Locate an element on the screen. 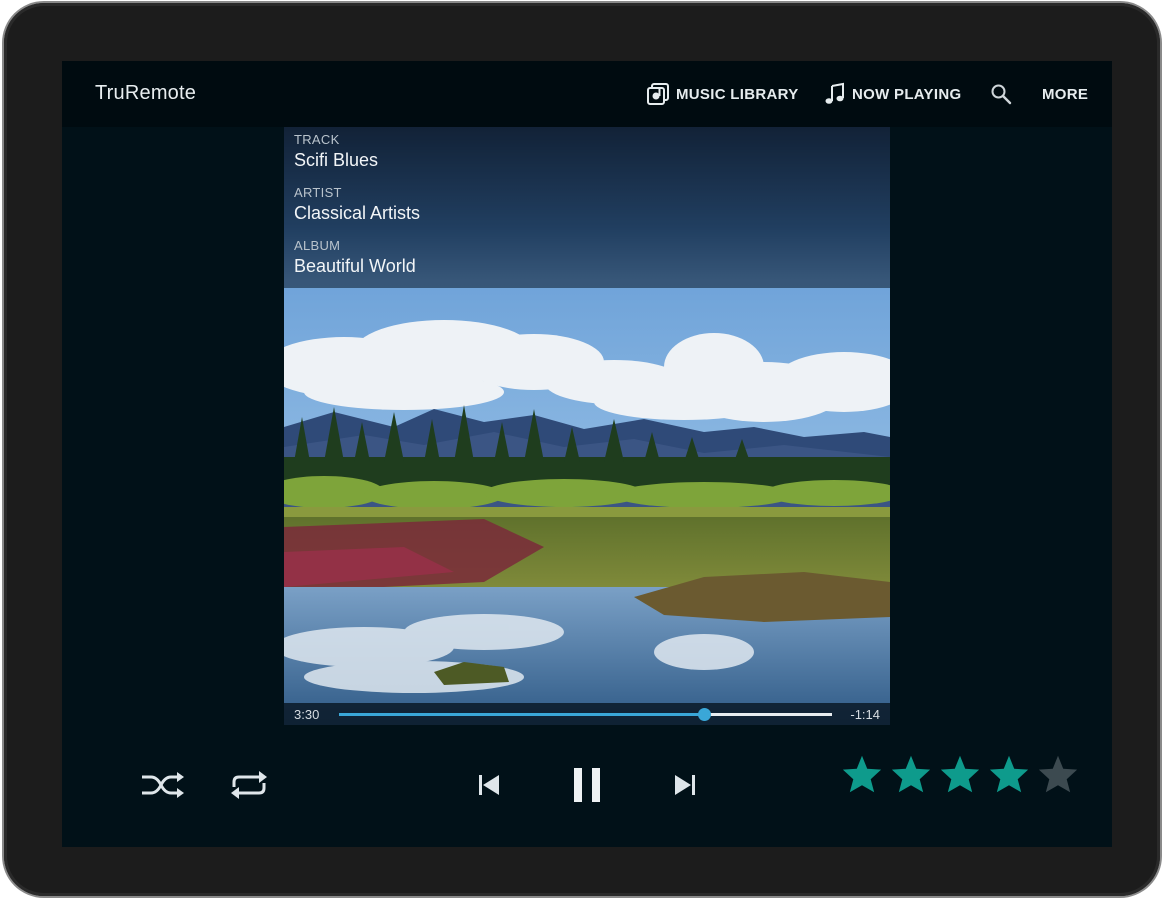 The width and height of the screenshot is (1164, 900). search-icon is located at coordinates (1001, 94).